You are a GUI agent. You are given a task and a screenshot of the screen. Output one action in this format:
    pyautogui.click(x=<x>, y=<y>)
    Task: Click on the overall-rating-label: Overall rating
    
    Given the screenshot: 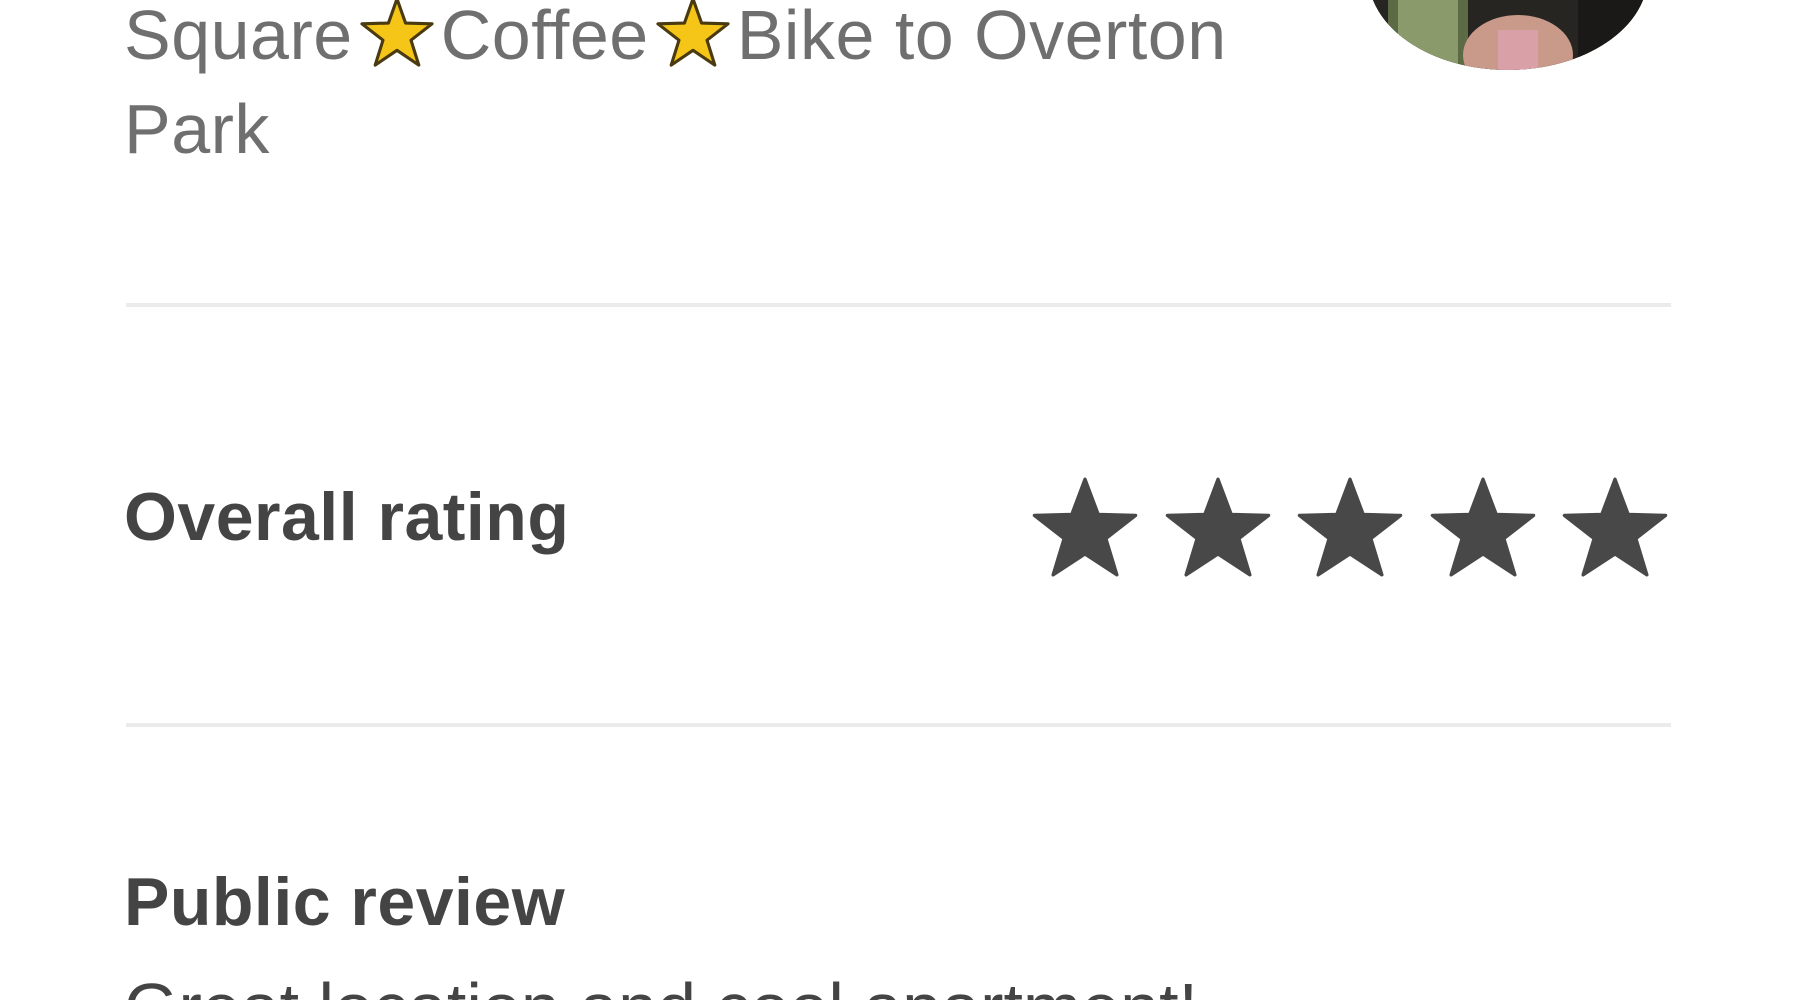 What is the action you would take?
    pyautogui.click(x=347, y=517)
    